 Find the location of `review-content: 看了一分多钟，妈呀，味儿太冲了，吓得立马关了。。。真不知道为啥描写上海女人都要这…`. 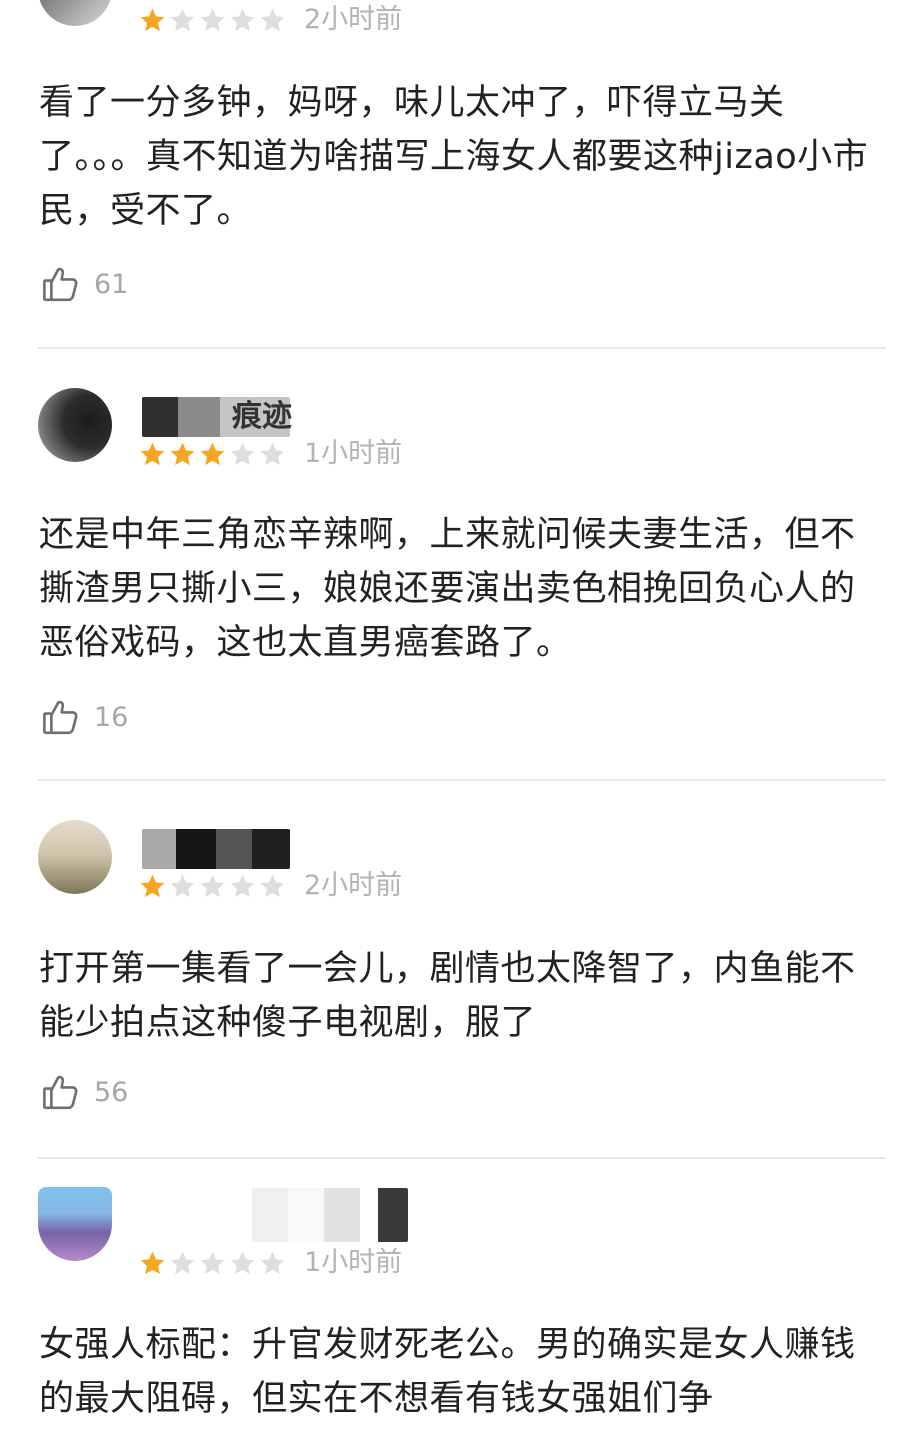

review-content: 看了一分多钟，妈呀，味儿太冲了，吓得立马关了。。。真不知道为啥描写上海女人都要这… is located at coordinates (454, 157).